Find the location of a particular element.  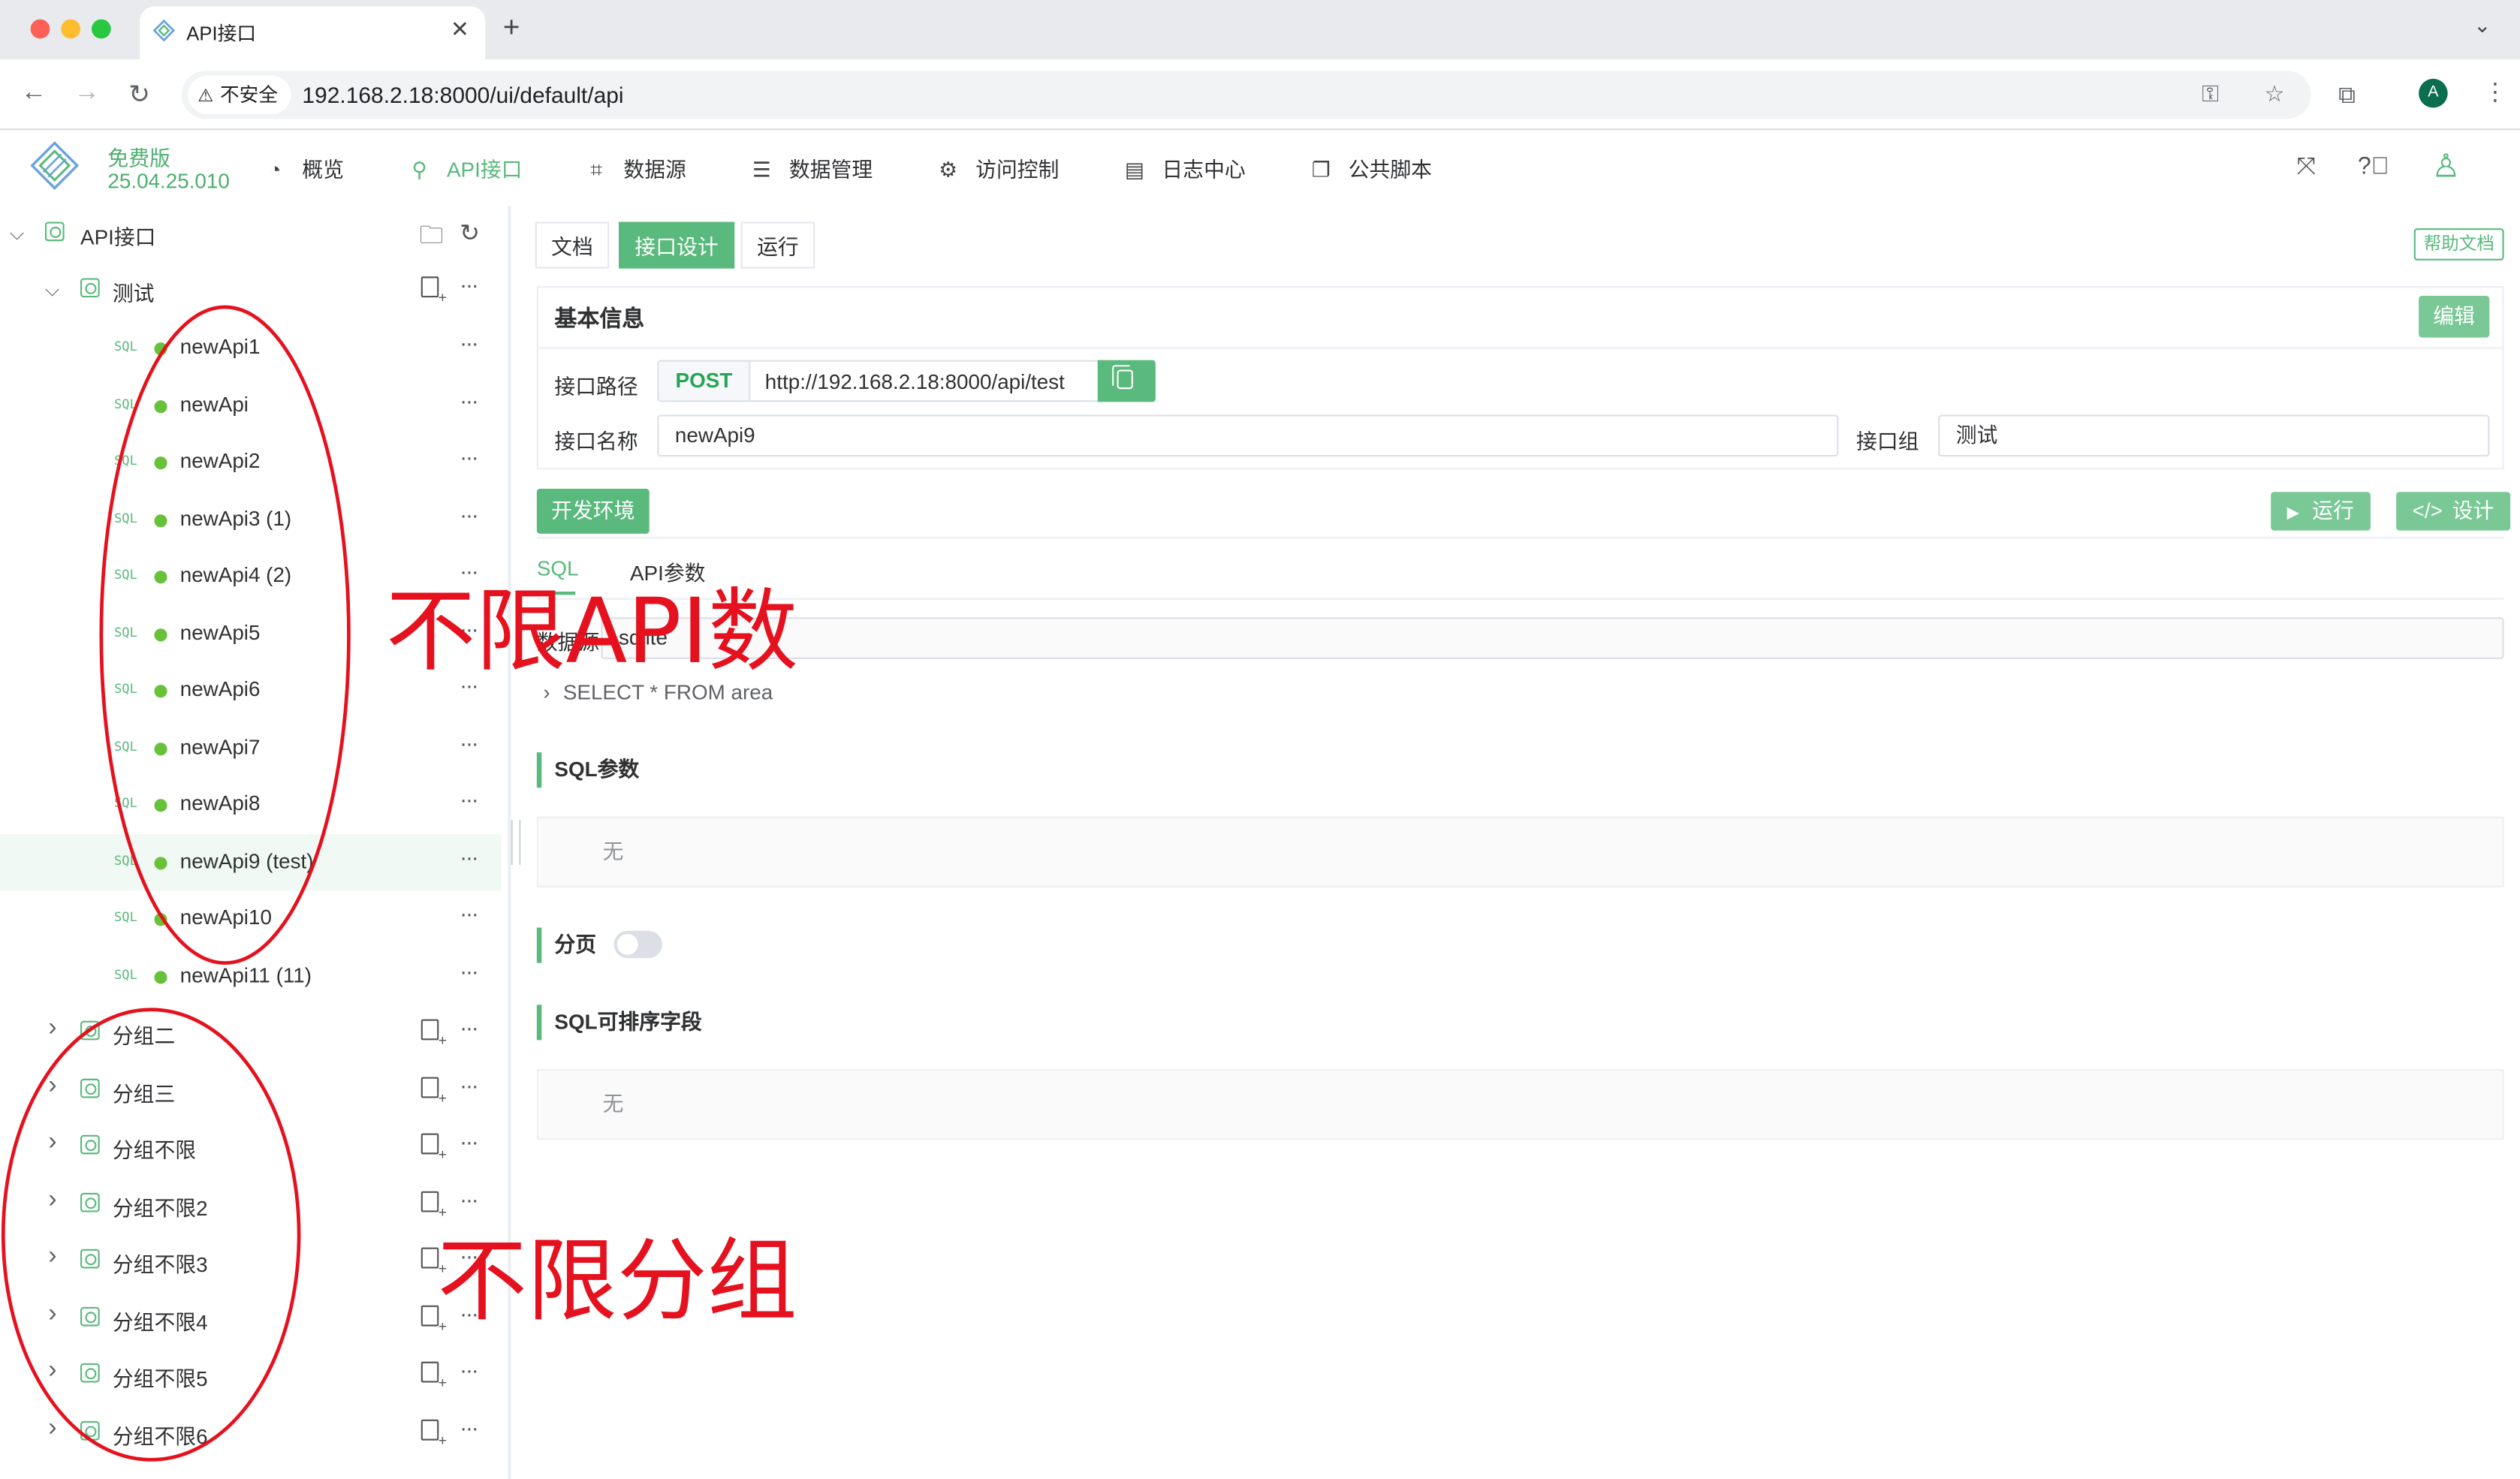

annotation-group-unlimited: 不限分组 is located at coordinates (617, 1282).